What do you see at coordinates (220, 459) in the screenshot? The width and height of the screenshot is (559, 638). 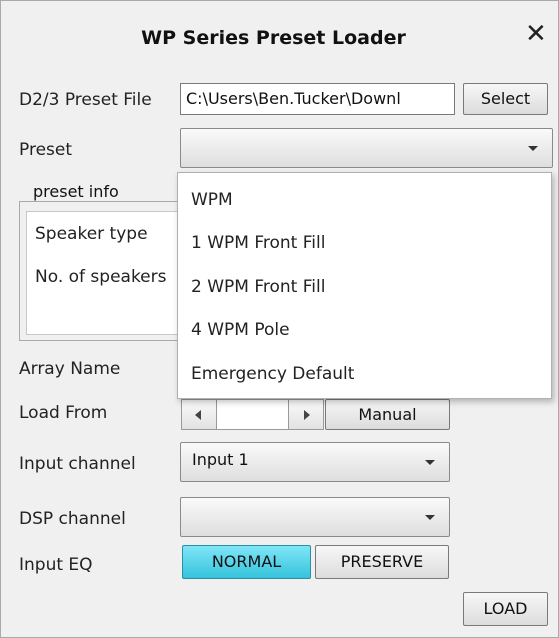 I see `input-channel-value: Input 1` at bounding box center [220, 459].